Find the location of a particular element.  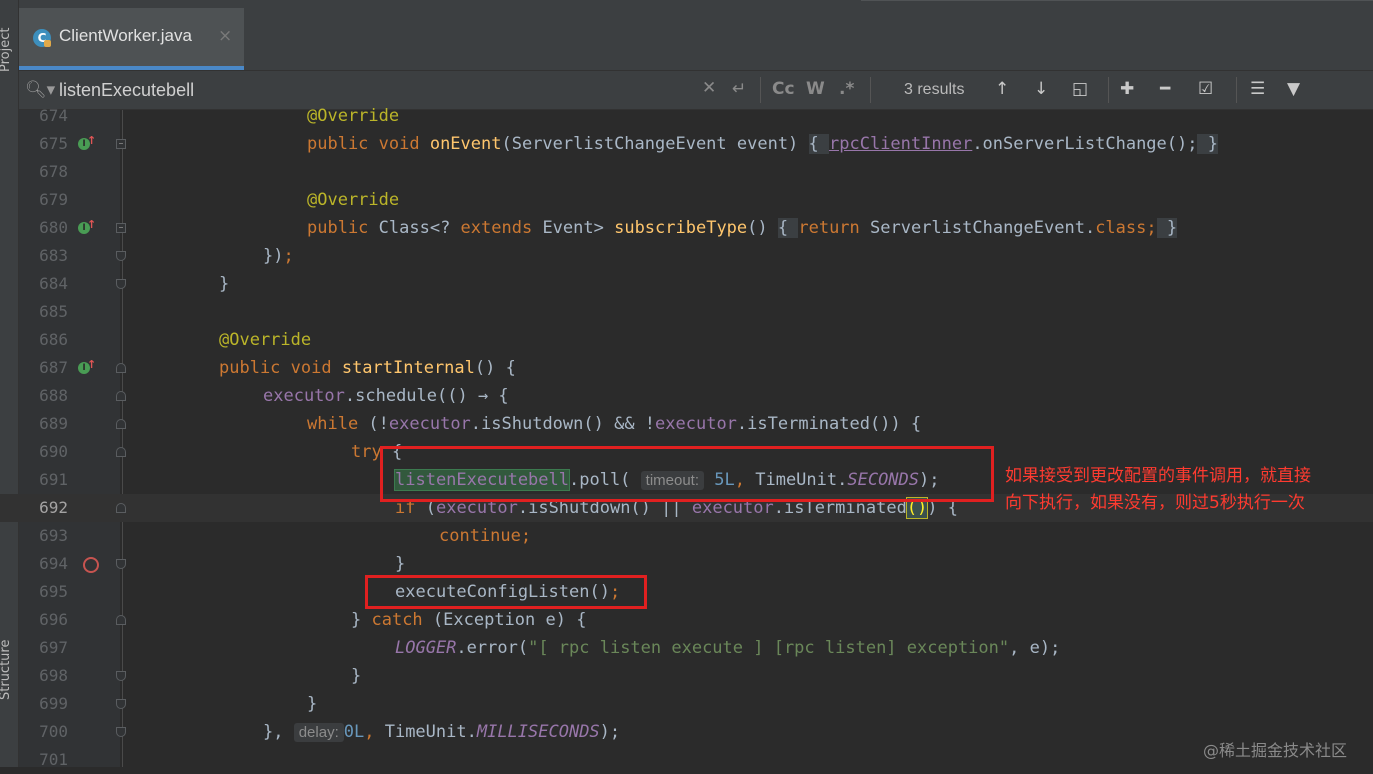

code-line: 685 is located at coordinates (686, 312).